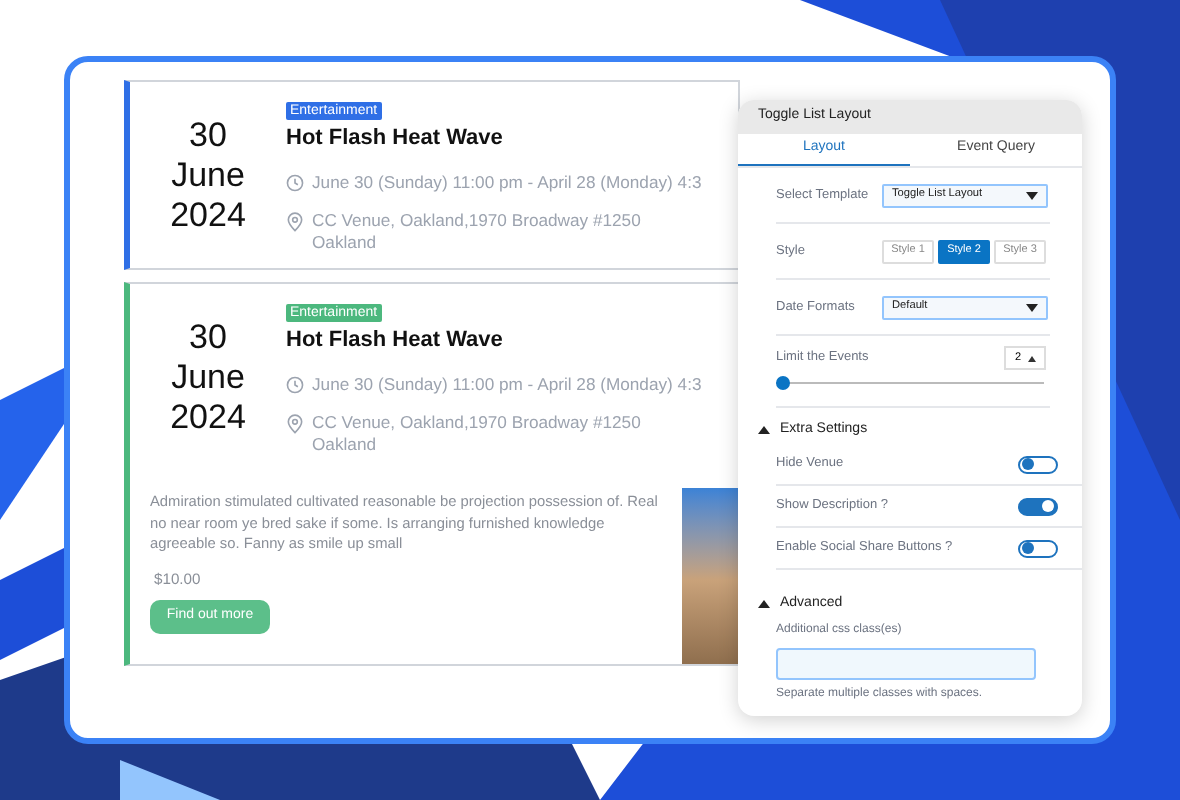 This screenshot has height=800, width=1180. Describe the element at coordinates (1031, 358) in the screenshot. I see `spinner-arrow-icon` at that location.